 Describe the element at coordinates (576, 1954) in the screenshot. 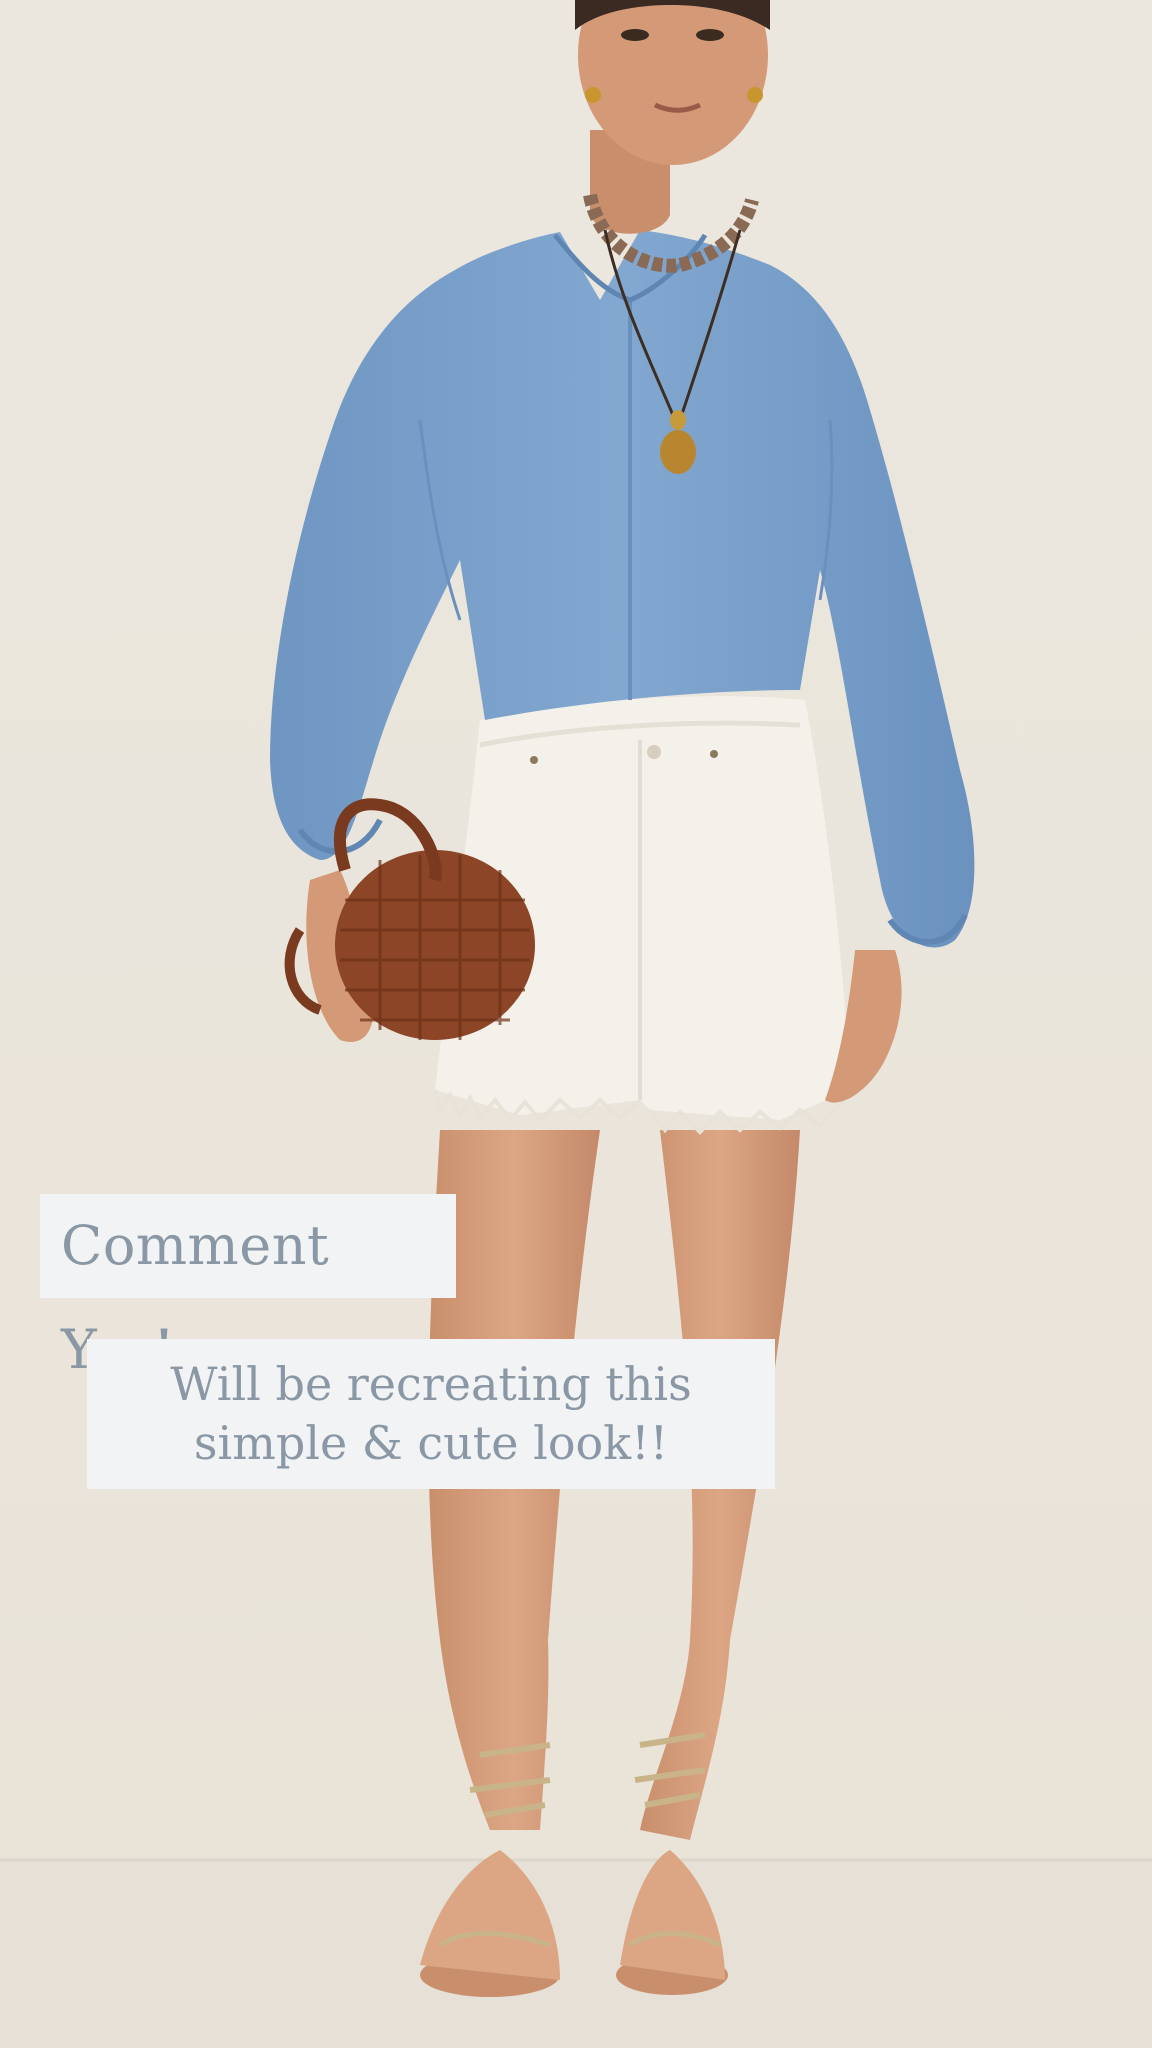

I see `floor` at that location.